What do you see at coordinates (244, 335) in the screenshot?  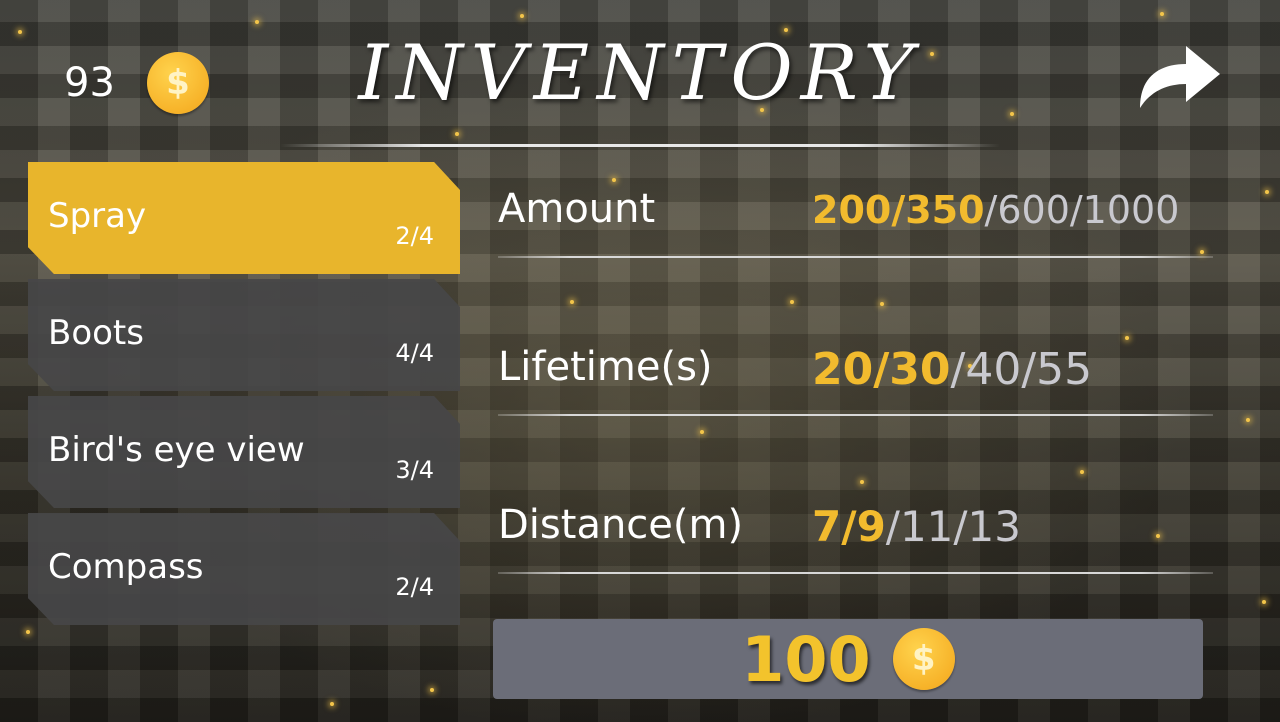 I see `item-boots: Boots 4/4` at bounding box center [244, 335].